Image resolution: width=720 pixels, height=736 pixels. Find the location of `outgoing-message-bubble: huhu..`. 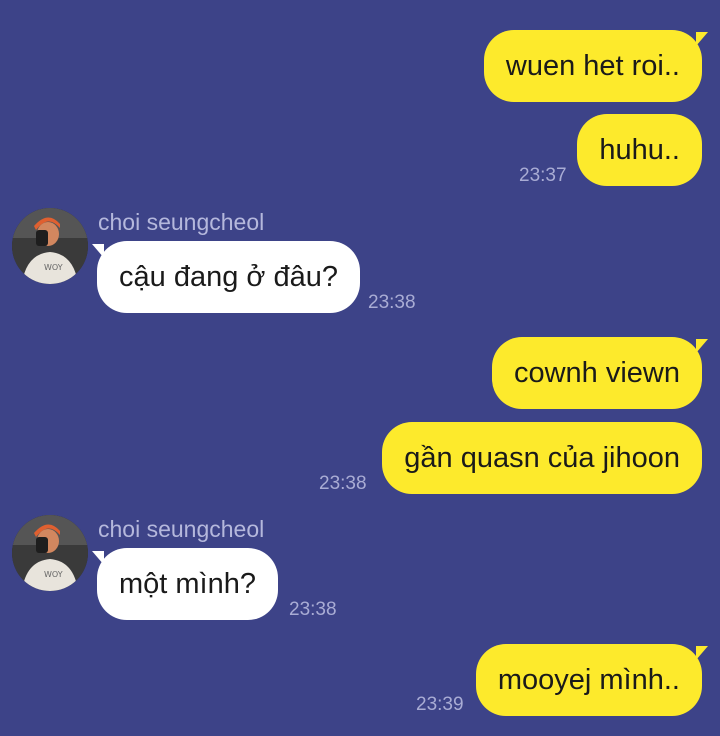

outgoing-message-bubble: huhu.. is located at coordinates (639, 150).